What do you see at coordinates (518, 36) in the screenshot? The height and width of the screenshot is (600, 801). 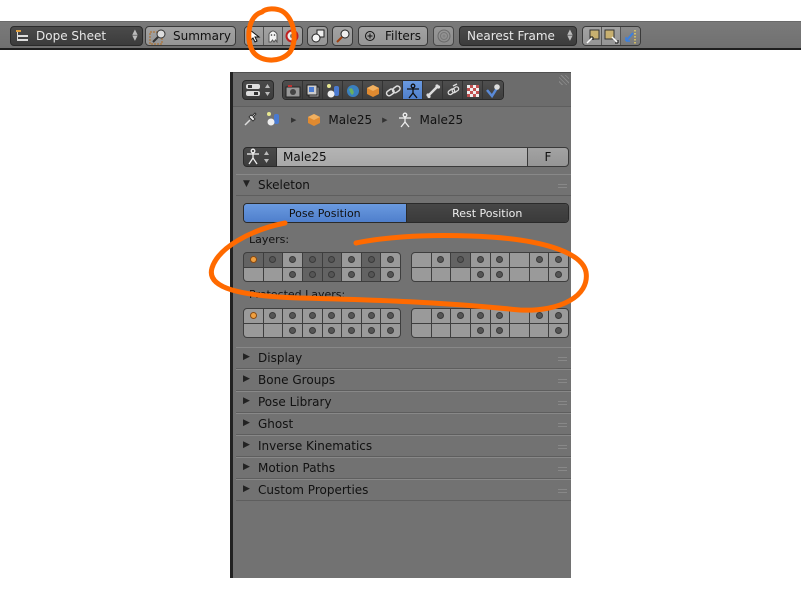 I see `snap-mode-dropdown: Nearest Frame ▲ ▼` at bounding box center [518, 36].